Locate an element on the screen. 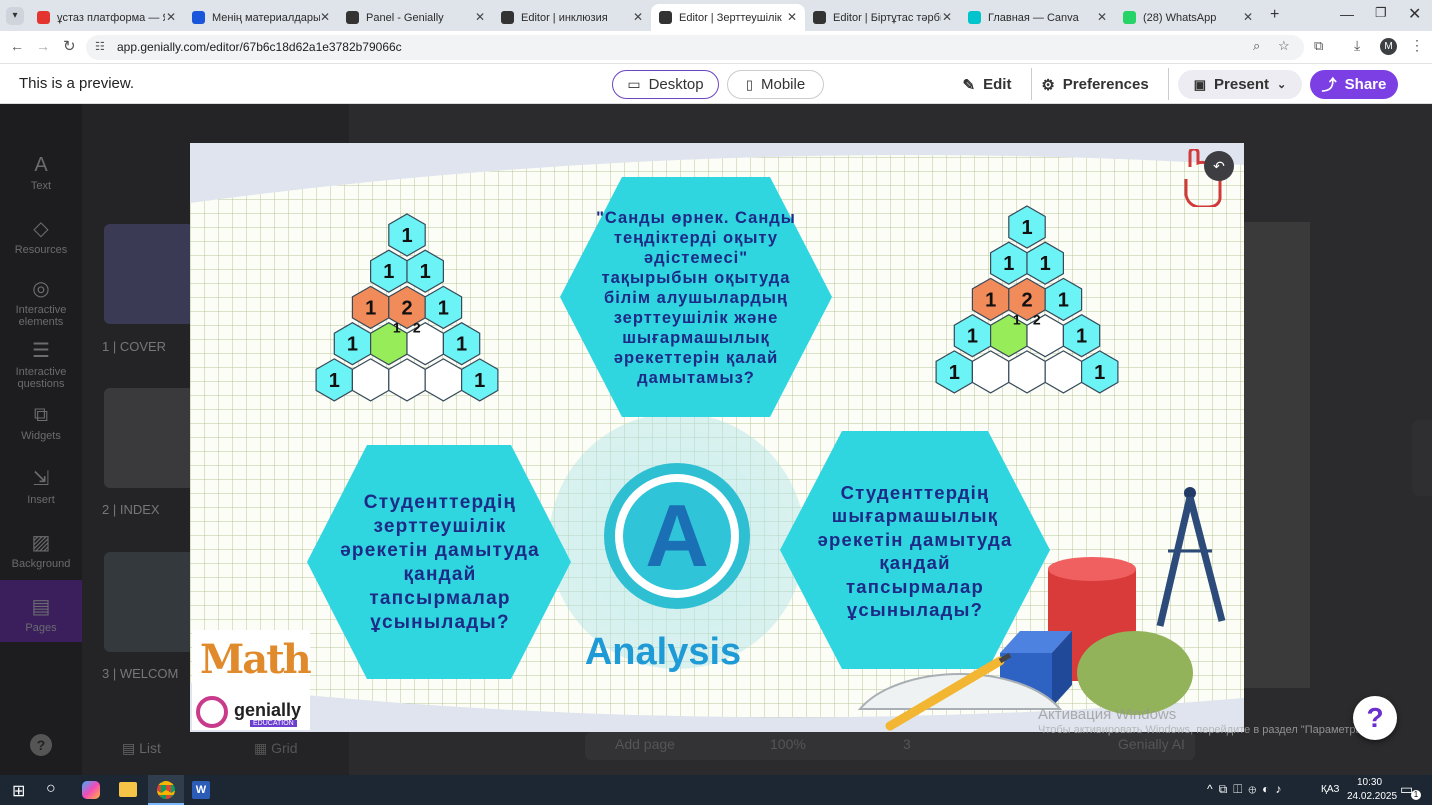 The image size is (1432, 805). nav-widgets: ⧉ Widgets is located at coordinates (41, 423).